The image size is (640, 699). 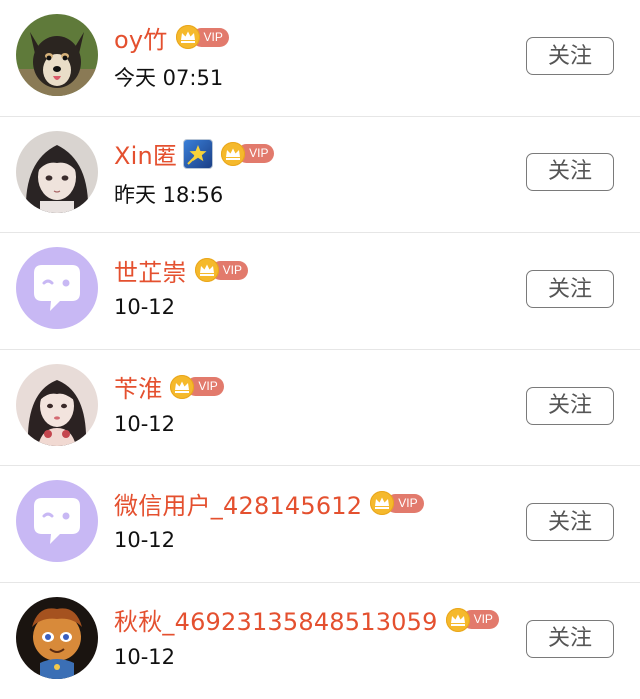 What do you see at coordinates (198, 154) in the screenshot?
I see `star-emoji-icon` at bounding box center [198, 154].